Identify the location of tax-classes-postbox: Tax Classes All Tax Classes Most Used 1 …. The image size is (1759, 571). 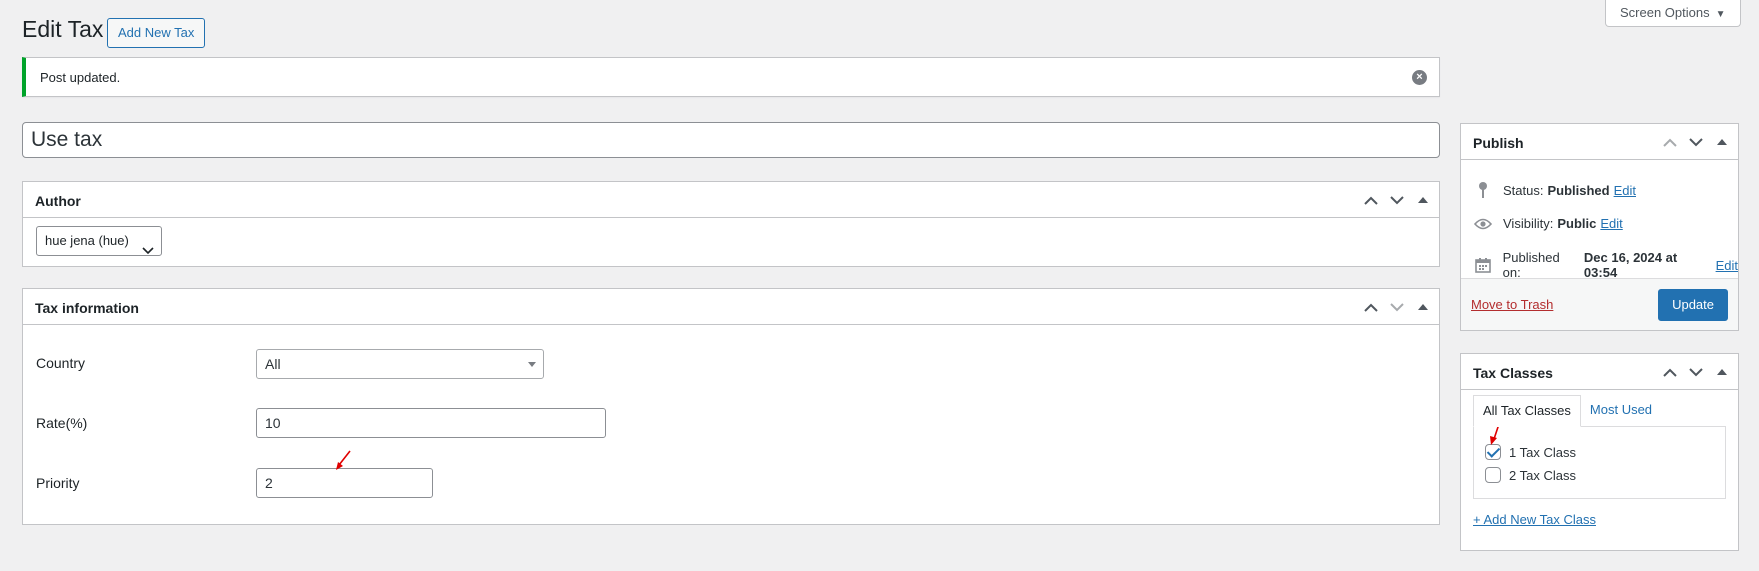
(1599, 452).